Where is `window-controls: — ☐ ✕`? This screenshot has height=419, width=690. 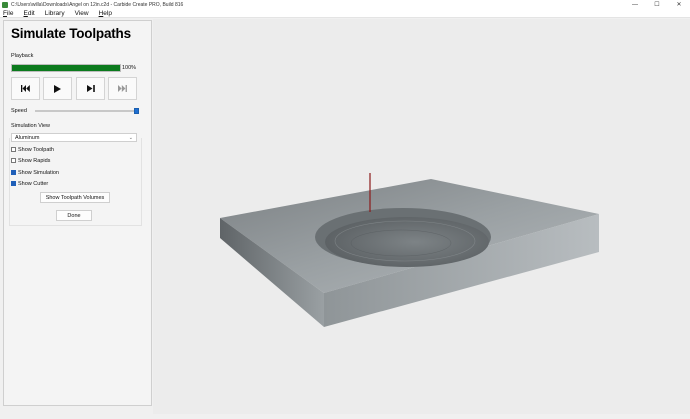 window-controls: — ☐ ✕ is located at coordinates (657, 4).